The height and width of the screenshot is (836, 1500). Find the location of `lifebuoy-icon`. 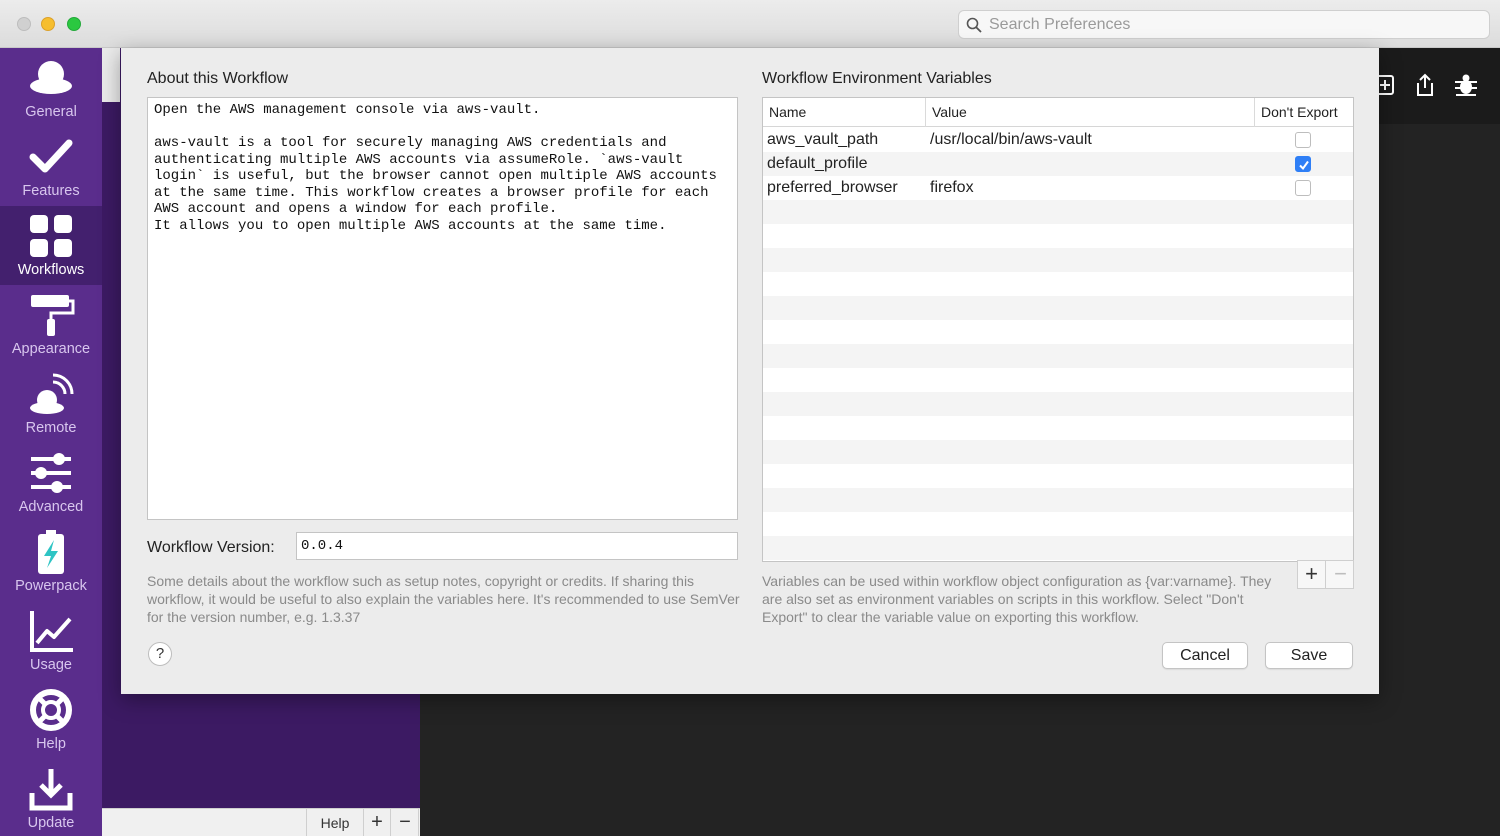

lifebuoy-icon is located at coordinates (51, 710).